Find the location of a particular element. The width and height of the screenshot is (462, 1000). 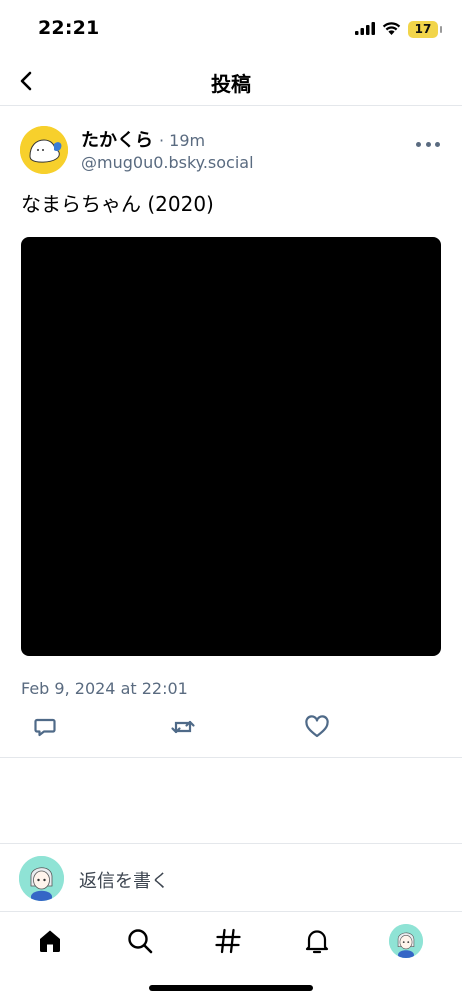

like-button is located at coordinates (317, 727).